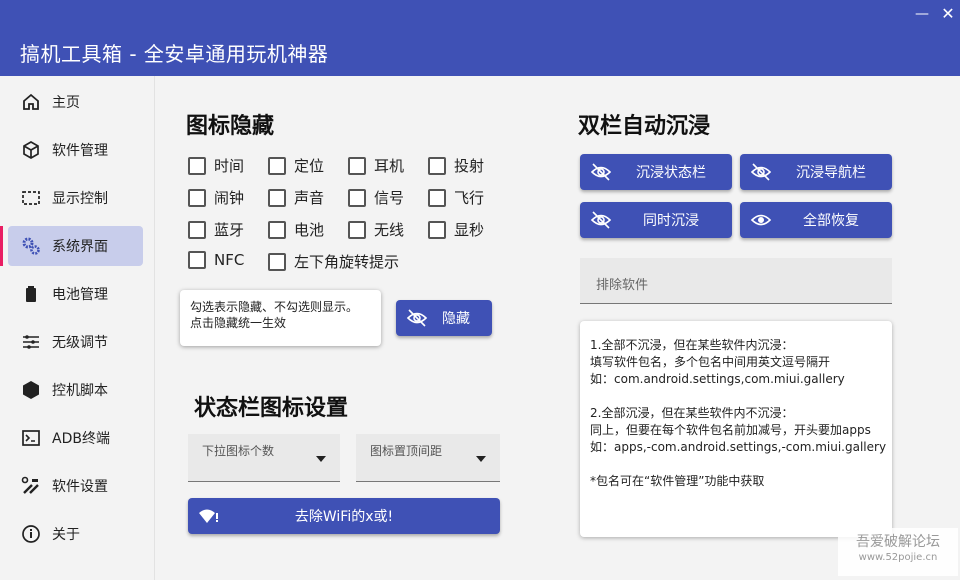  What do you see at coordinates (296, 165) in the screenshot?
I see `checkbox-location: 定位` at bounding box center [296, 165].